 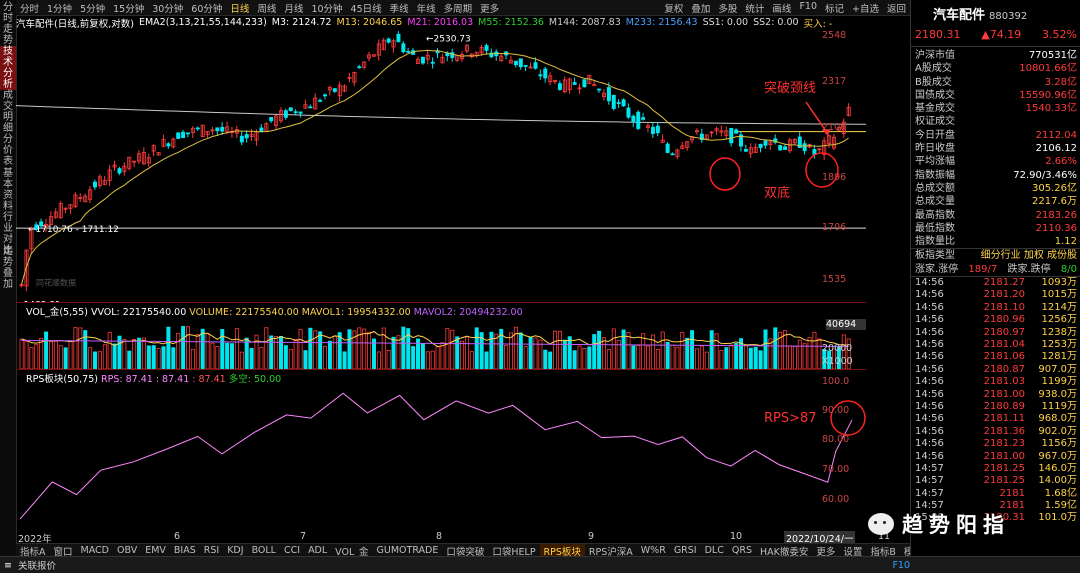 I want to click on indicator-tab: W%R, so click(x=653, y=550).